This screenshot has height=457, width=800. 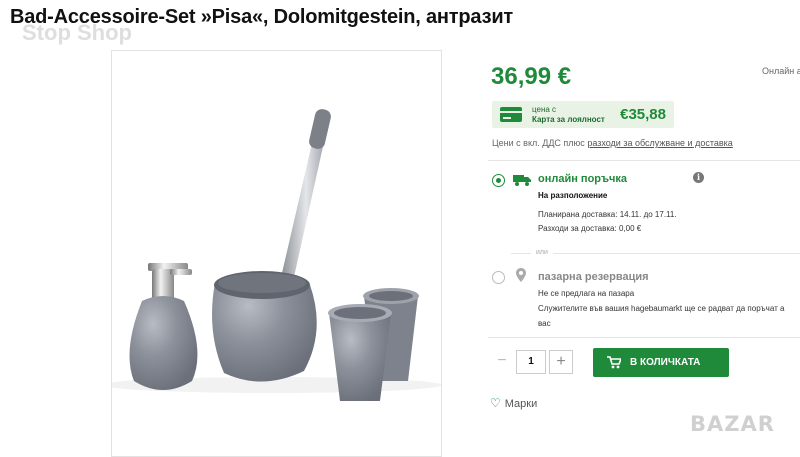 I want to click on shipping-costs-link: разходи за обслужване и доставка, so click(x=659, y=143).